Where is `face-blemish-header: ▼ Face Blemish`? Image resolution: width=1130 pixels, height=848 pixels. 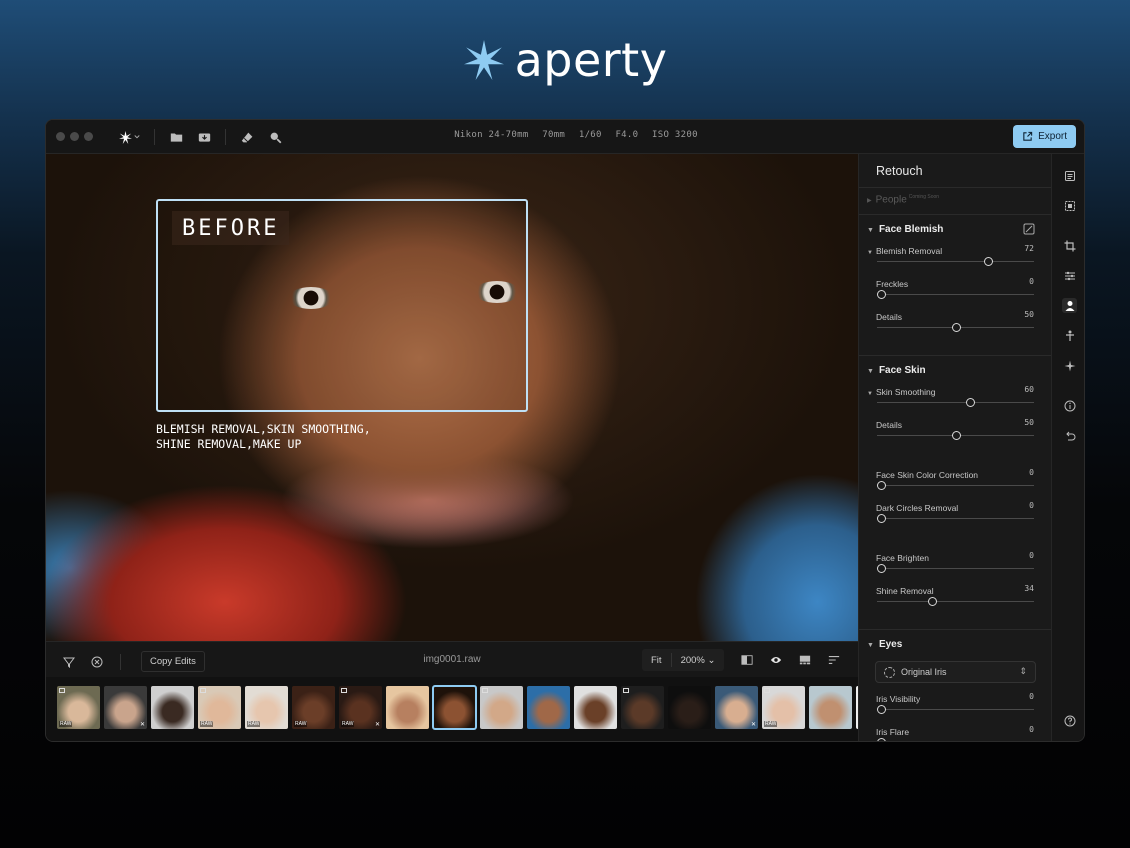
face-blemish-header: ▼ Face Blemish is located at coordinates (905, 229).